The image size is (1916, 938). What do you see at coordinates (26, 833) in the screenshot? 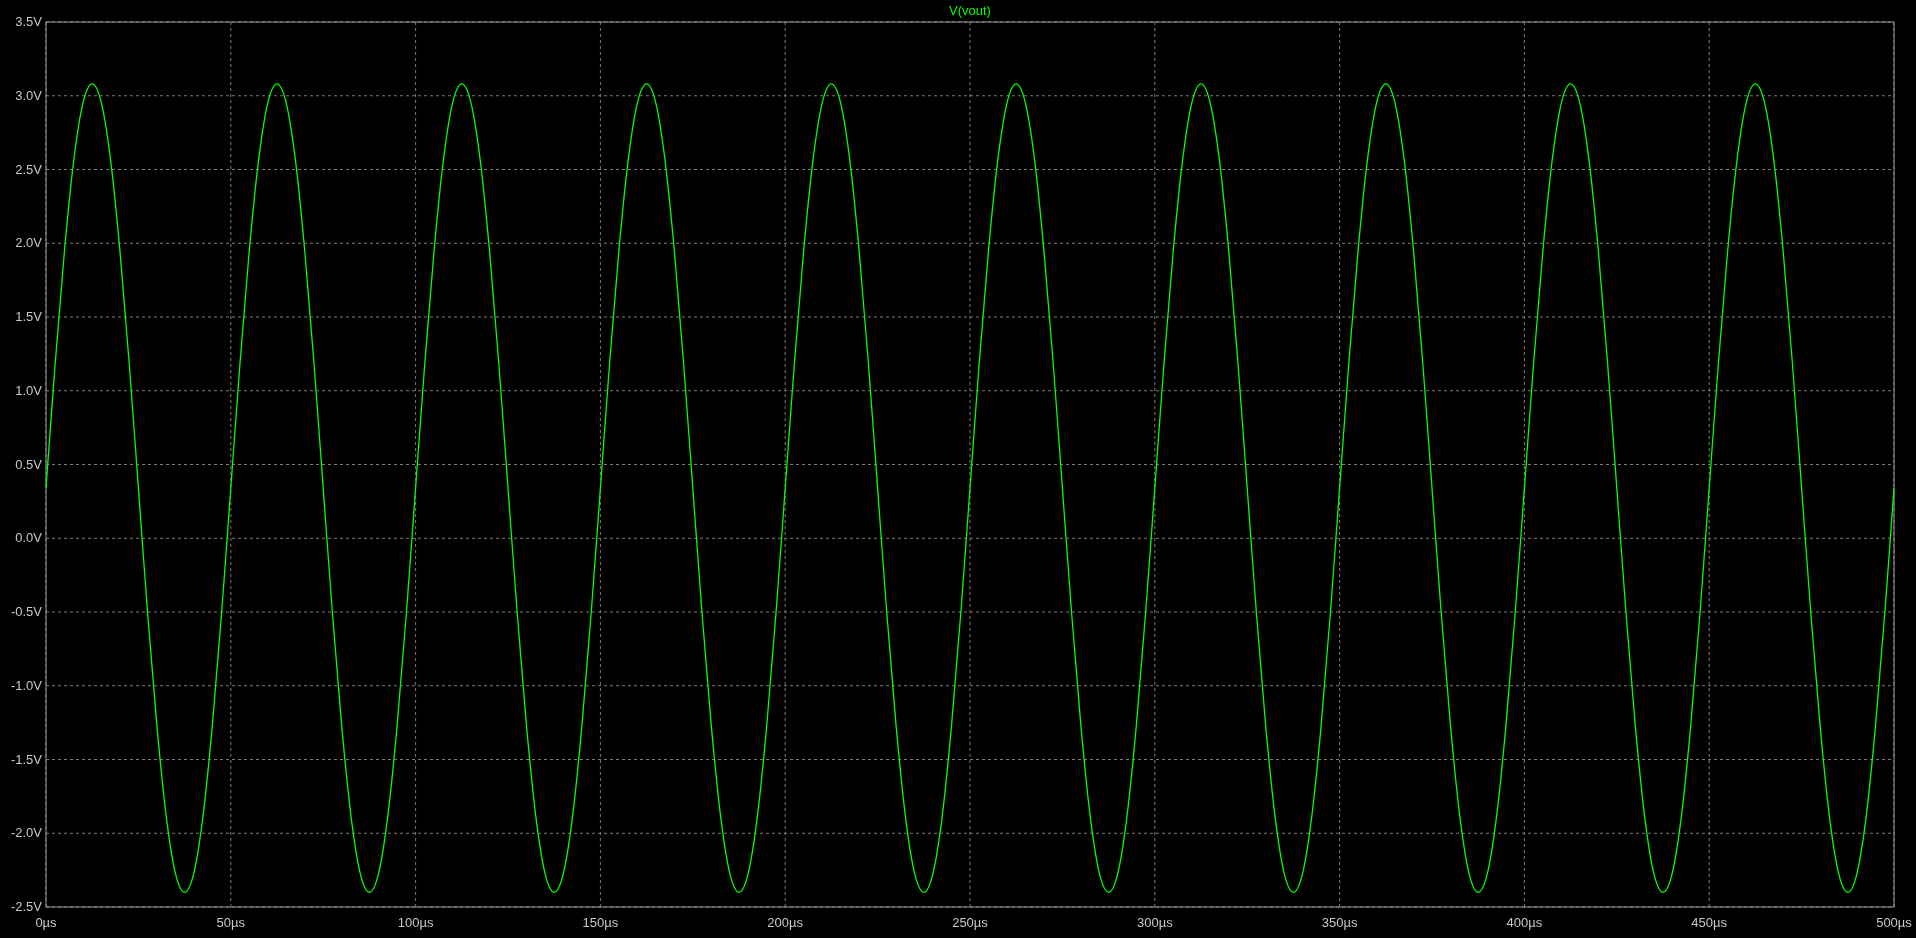
I see `y-tick-label: -2.0V` at bounding box center [26, 833].